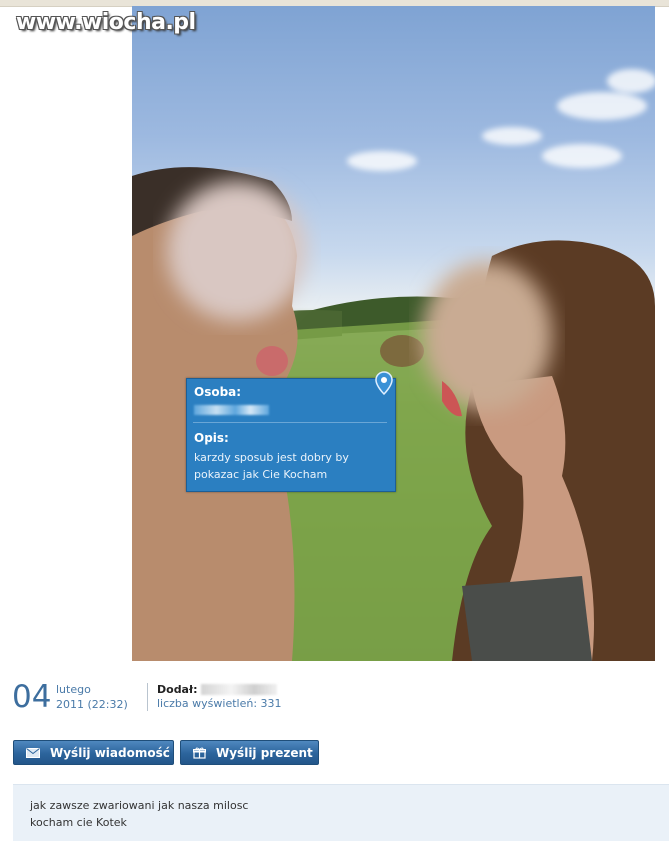 This screenshot has width=669, height=841. What do you see at coordinates (177, 689) in the screenshot?
I see `added-by-label: Dodał:` at bounding box center [177, 689].